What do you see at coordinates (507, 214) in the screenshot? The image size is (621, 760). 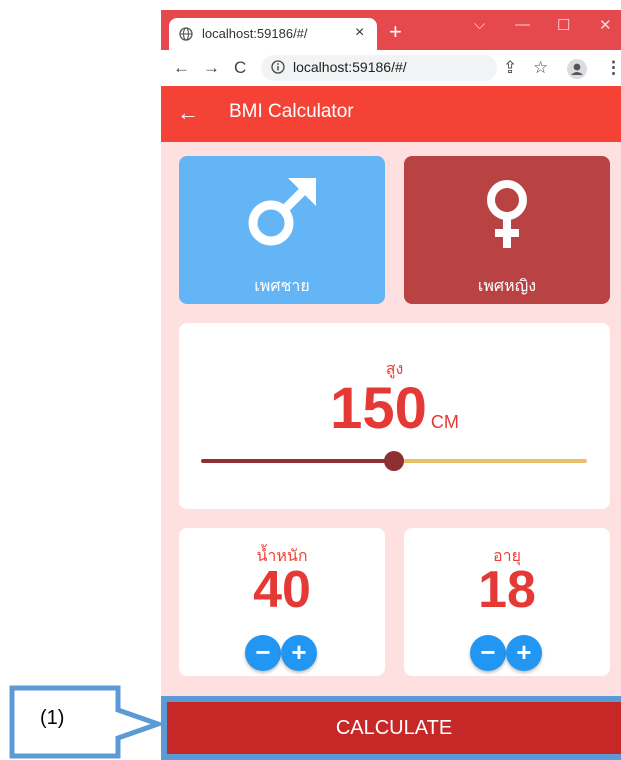 I see `female-symbol-icon` at bounding box center [507, 214].